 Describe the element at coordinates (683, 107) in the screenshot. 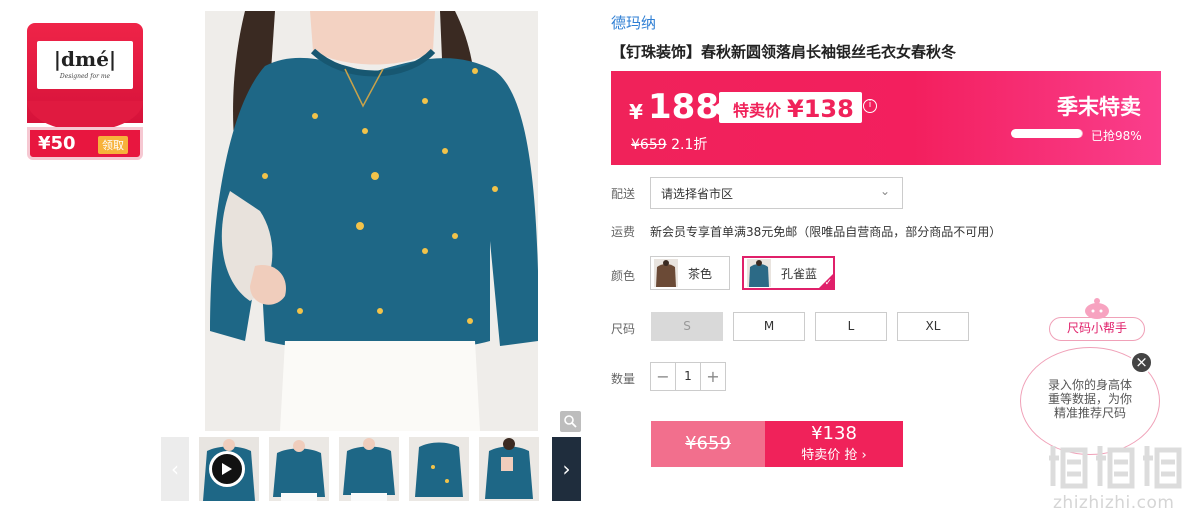

I see `sale-price: 188` at that location.